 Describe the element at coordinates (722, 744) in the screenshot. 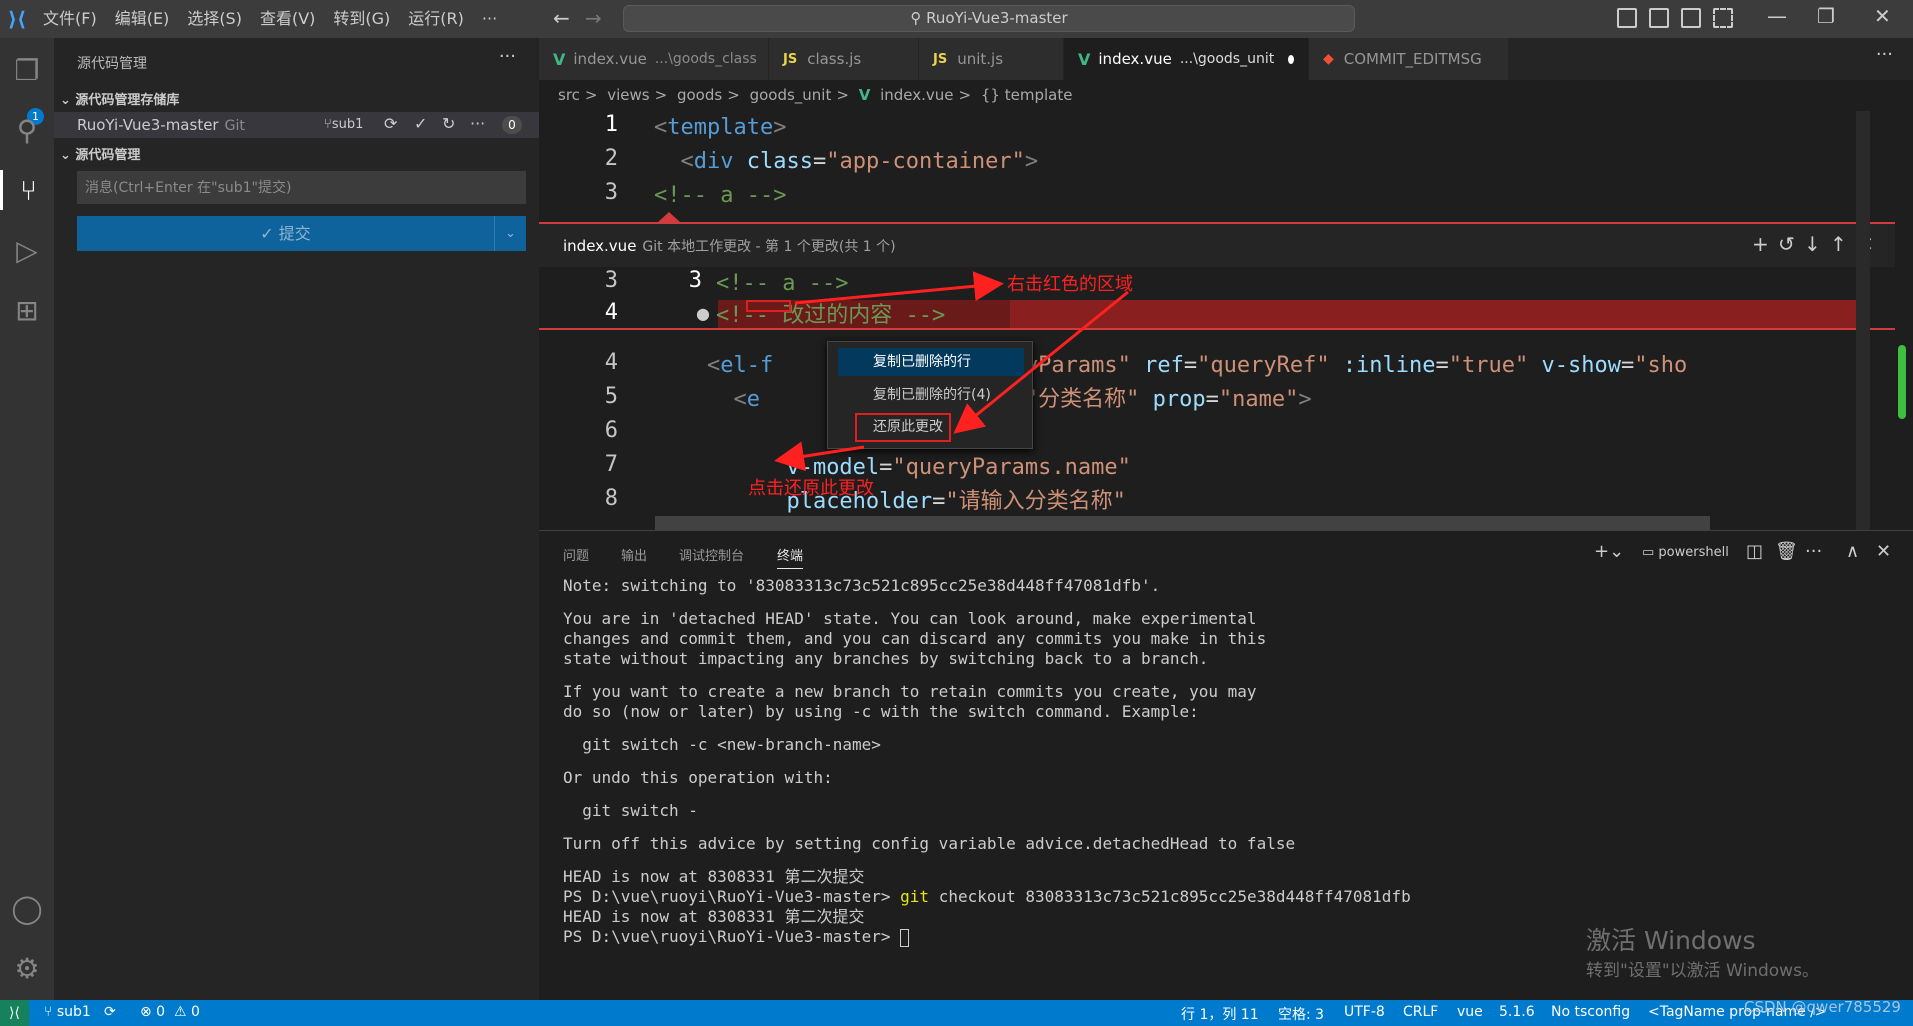

I see `terminal-line: git switch -c <new-branch-name>` at that location.